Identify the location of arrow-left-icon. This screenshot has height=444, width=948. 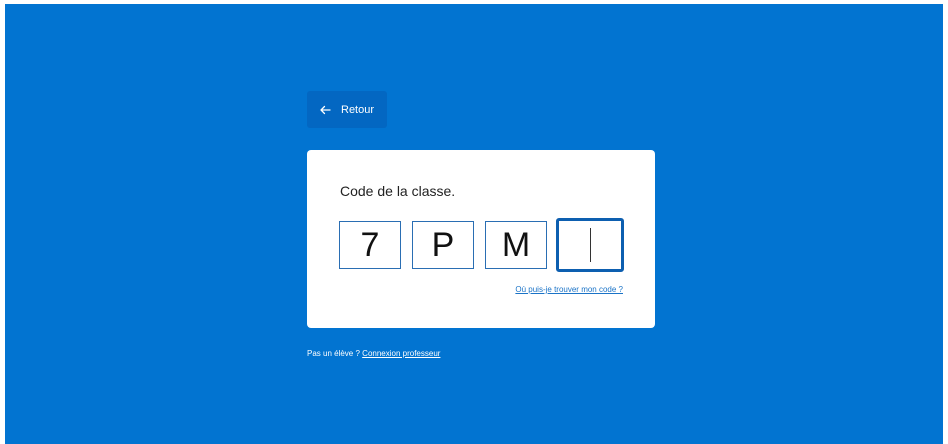
(325, 109).